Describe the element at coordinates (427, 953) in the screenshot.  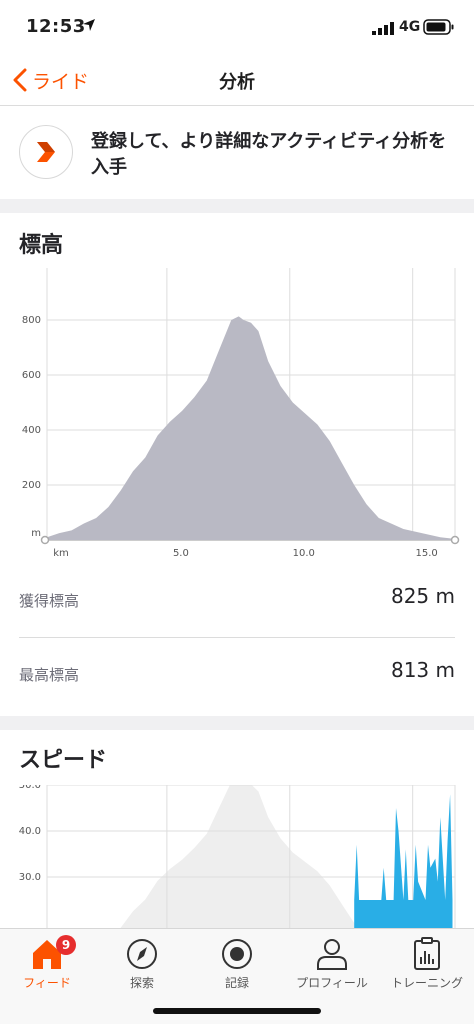
I see `training-log-icon` at that location.